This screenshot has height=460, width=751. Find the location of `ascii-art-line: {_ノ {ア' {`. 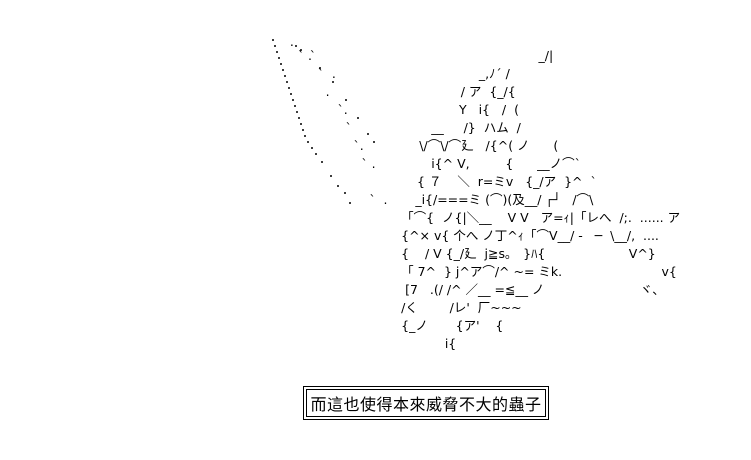

ascii-art-line: {_ノ {ア' { is located at coordinates (387, 325).